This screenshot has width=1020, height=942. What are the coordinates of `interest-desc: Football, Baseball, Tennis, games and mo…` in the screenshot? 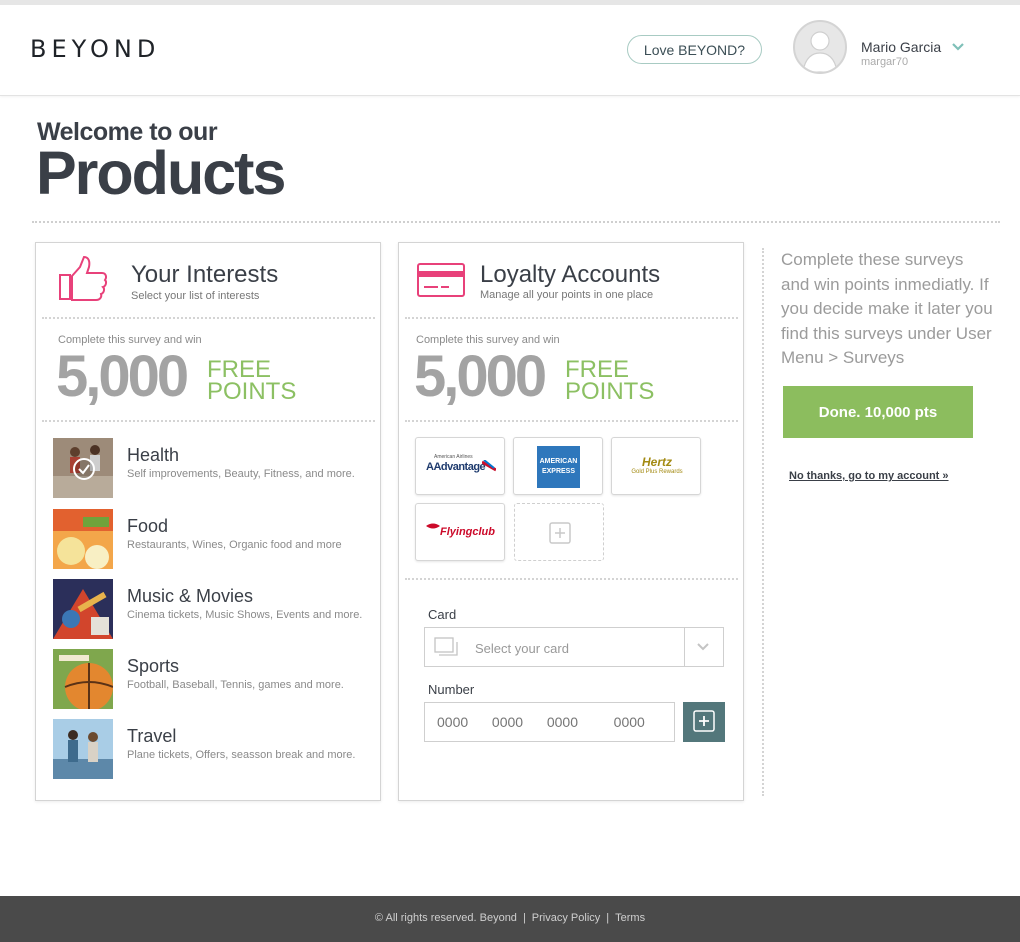 It's located at (235, 685).